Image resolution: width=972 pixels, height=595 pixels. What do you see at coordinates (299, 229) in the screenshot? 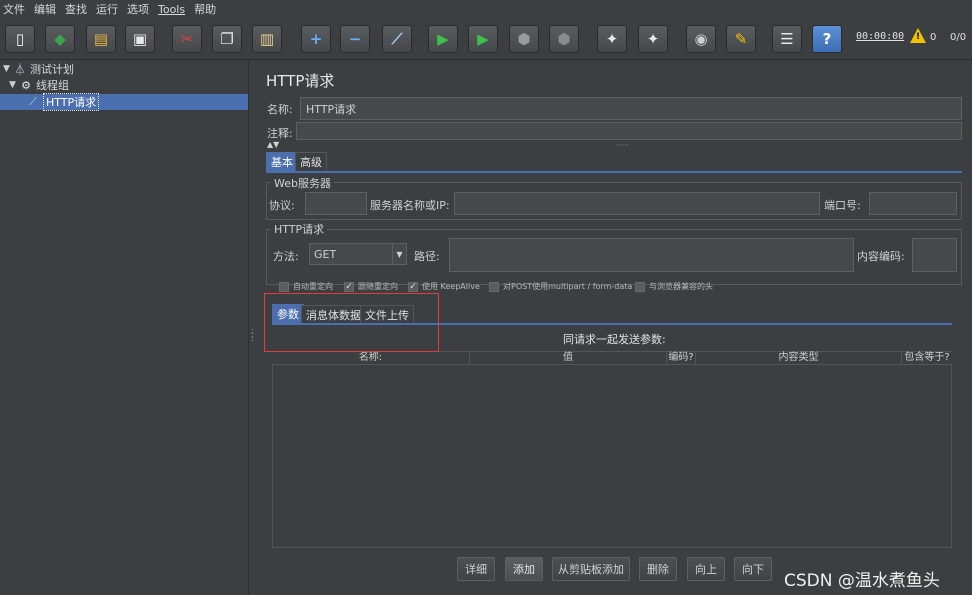
I see `http-request-group-title: HTTP请求` at bounding box center [299, 229].